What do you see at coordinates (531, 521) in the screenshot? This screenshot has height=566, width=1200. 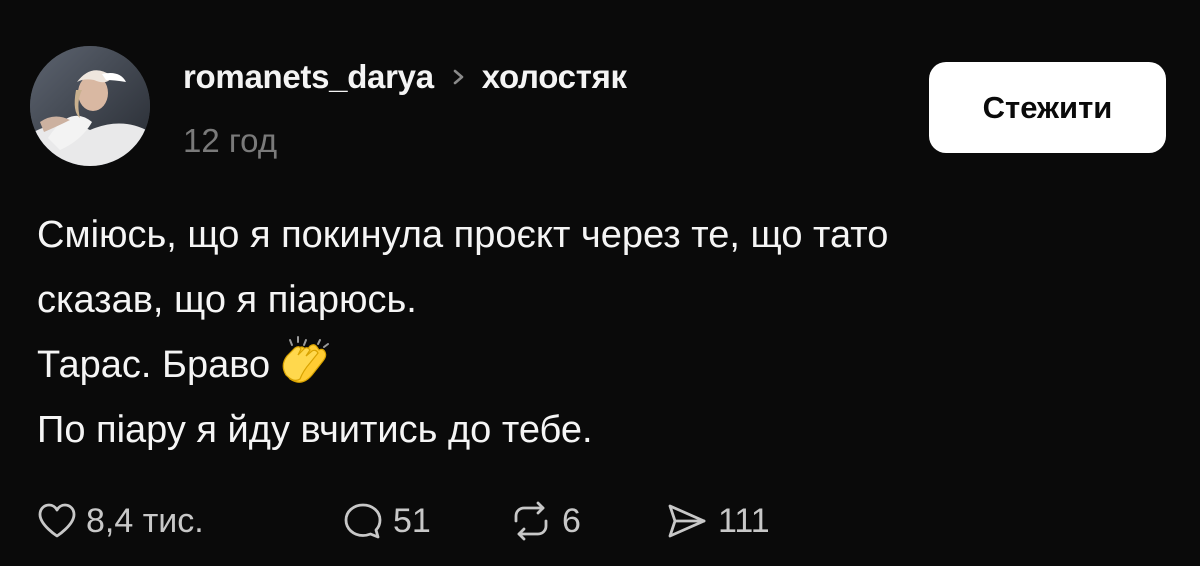 I see `repost-icon` at bounding box center [531, 521].